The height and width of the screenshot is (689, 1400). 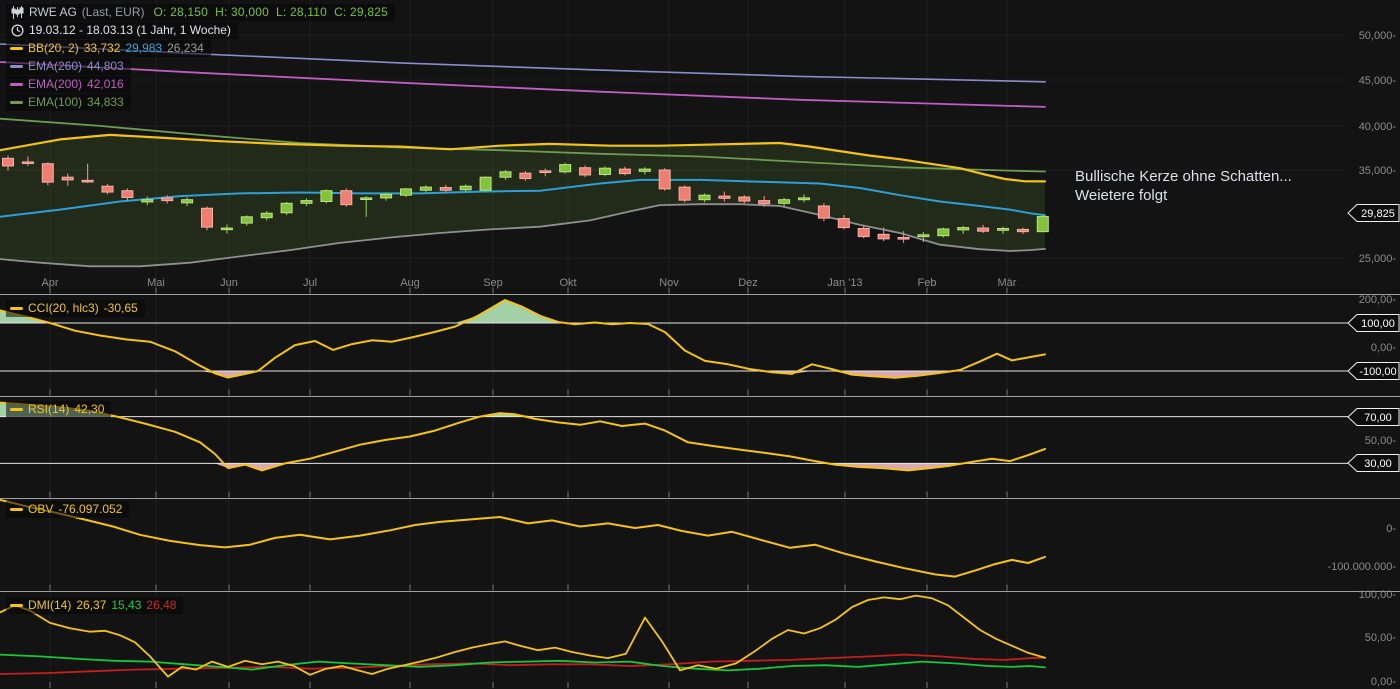 I want to click on ema200-line-swatch, so click(x=16, y=84).